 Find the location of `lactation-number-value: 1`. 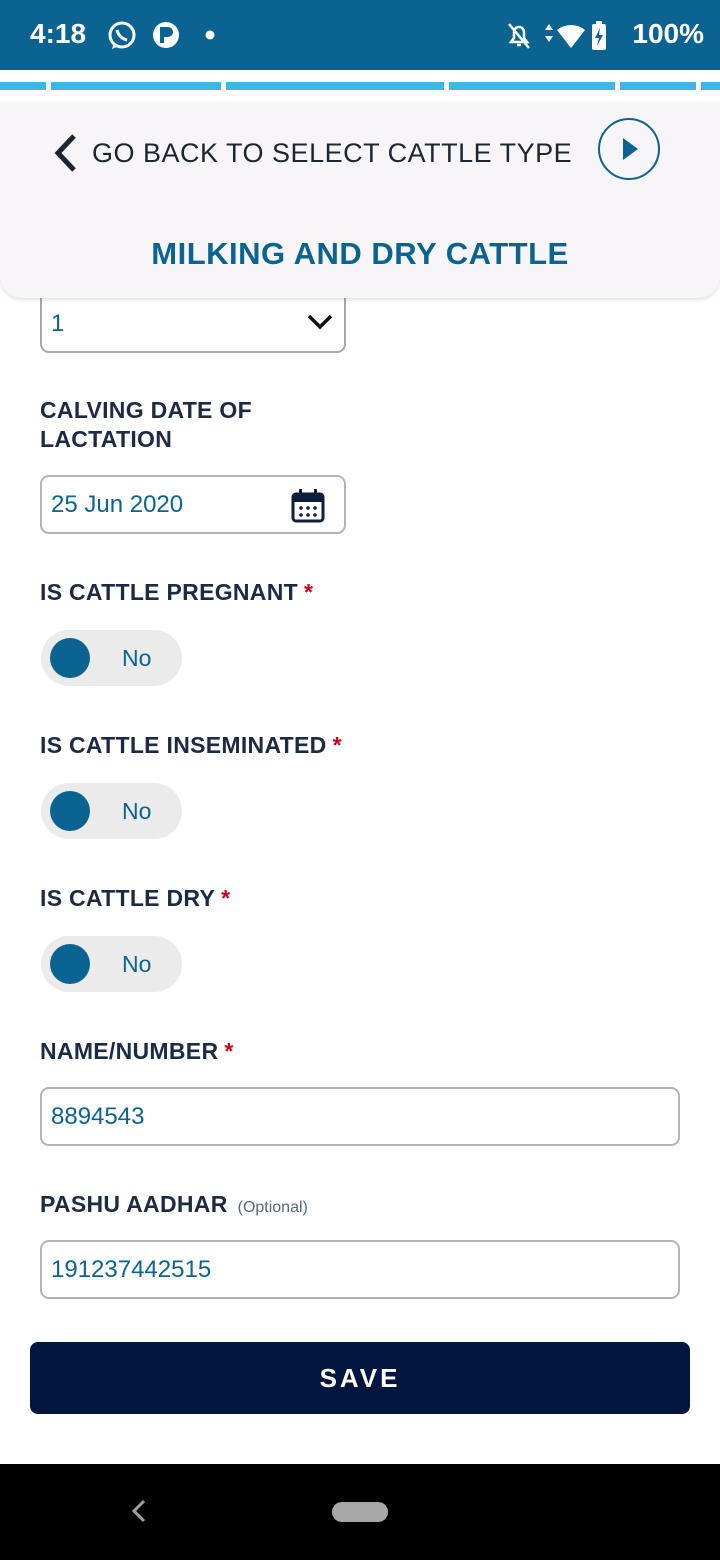

lactation-number-value: 1 is located at coordinates (58, 323).